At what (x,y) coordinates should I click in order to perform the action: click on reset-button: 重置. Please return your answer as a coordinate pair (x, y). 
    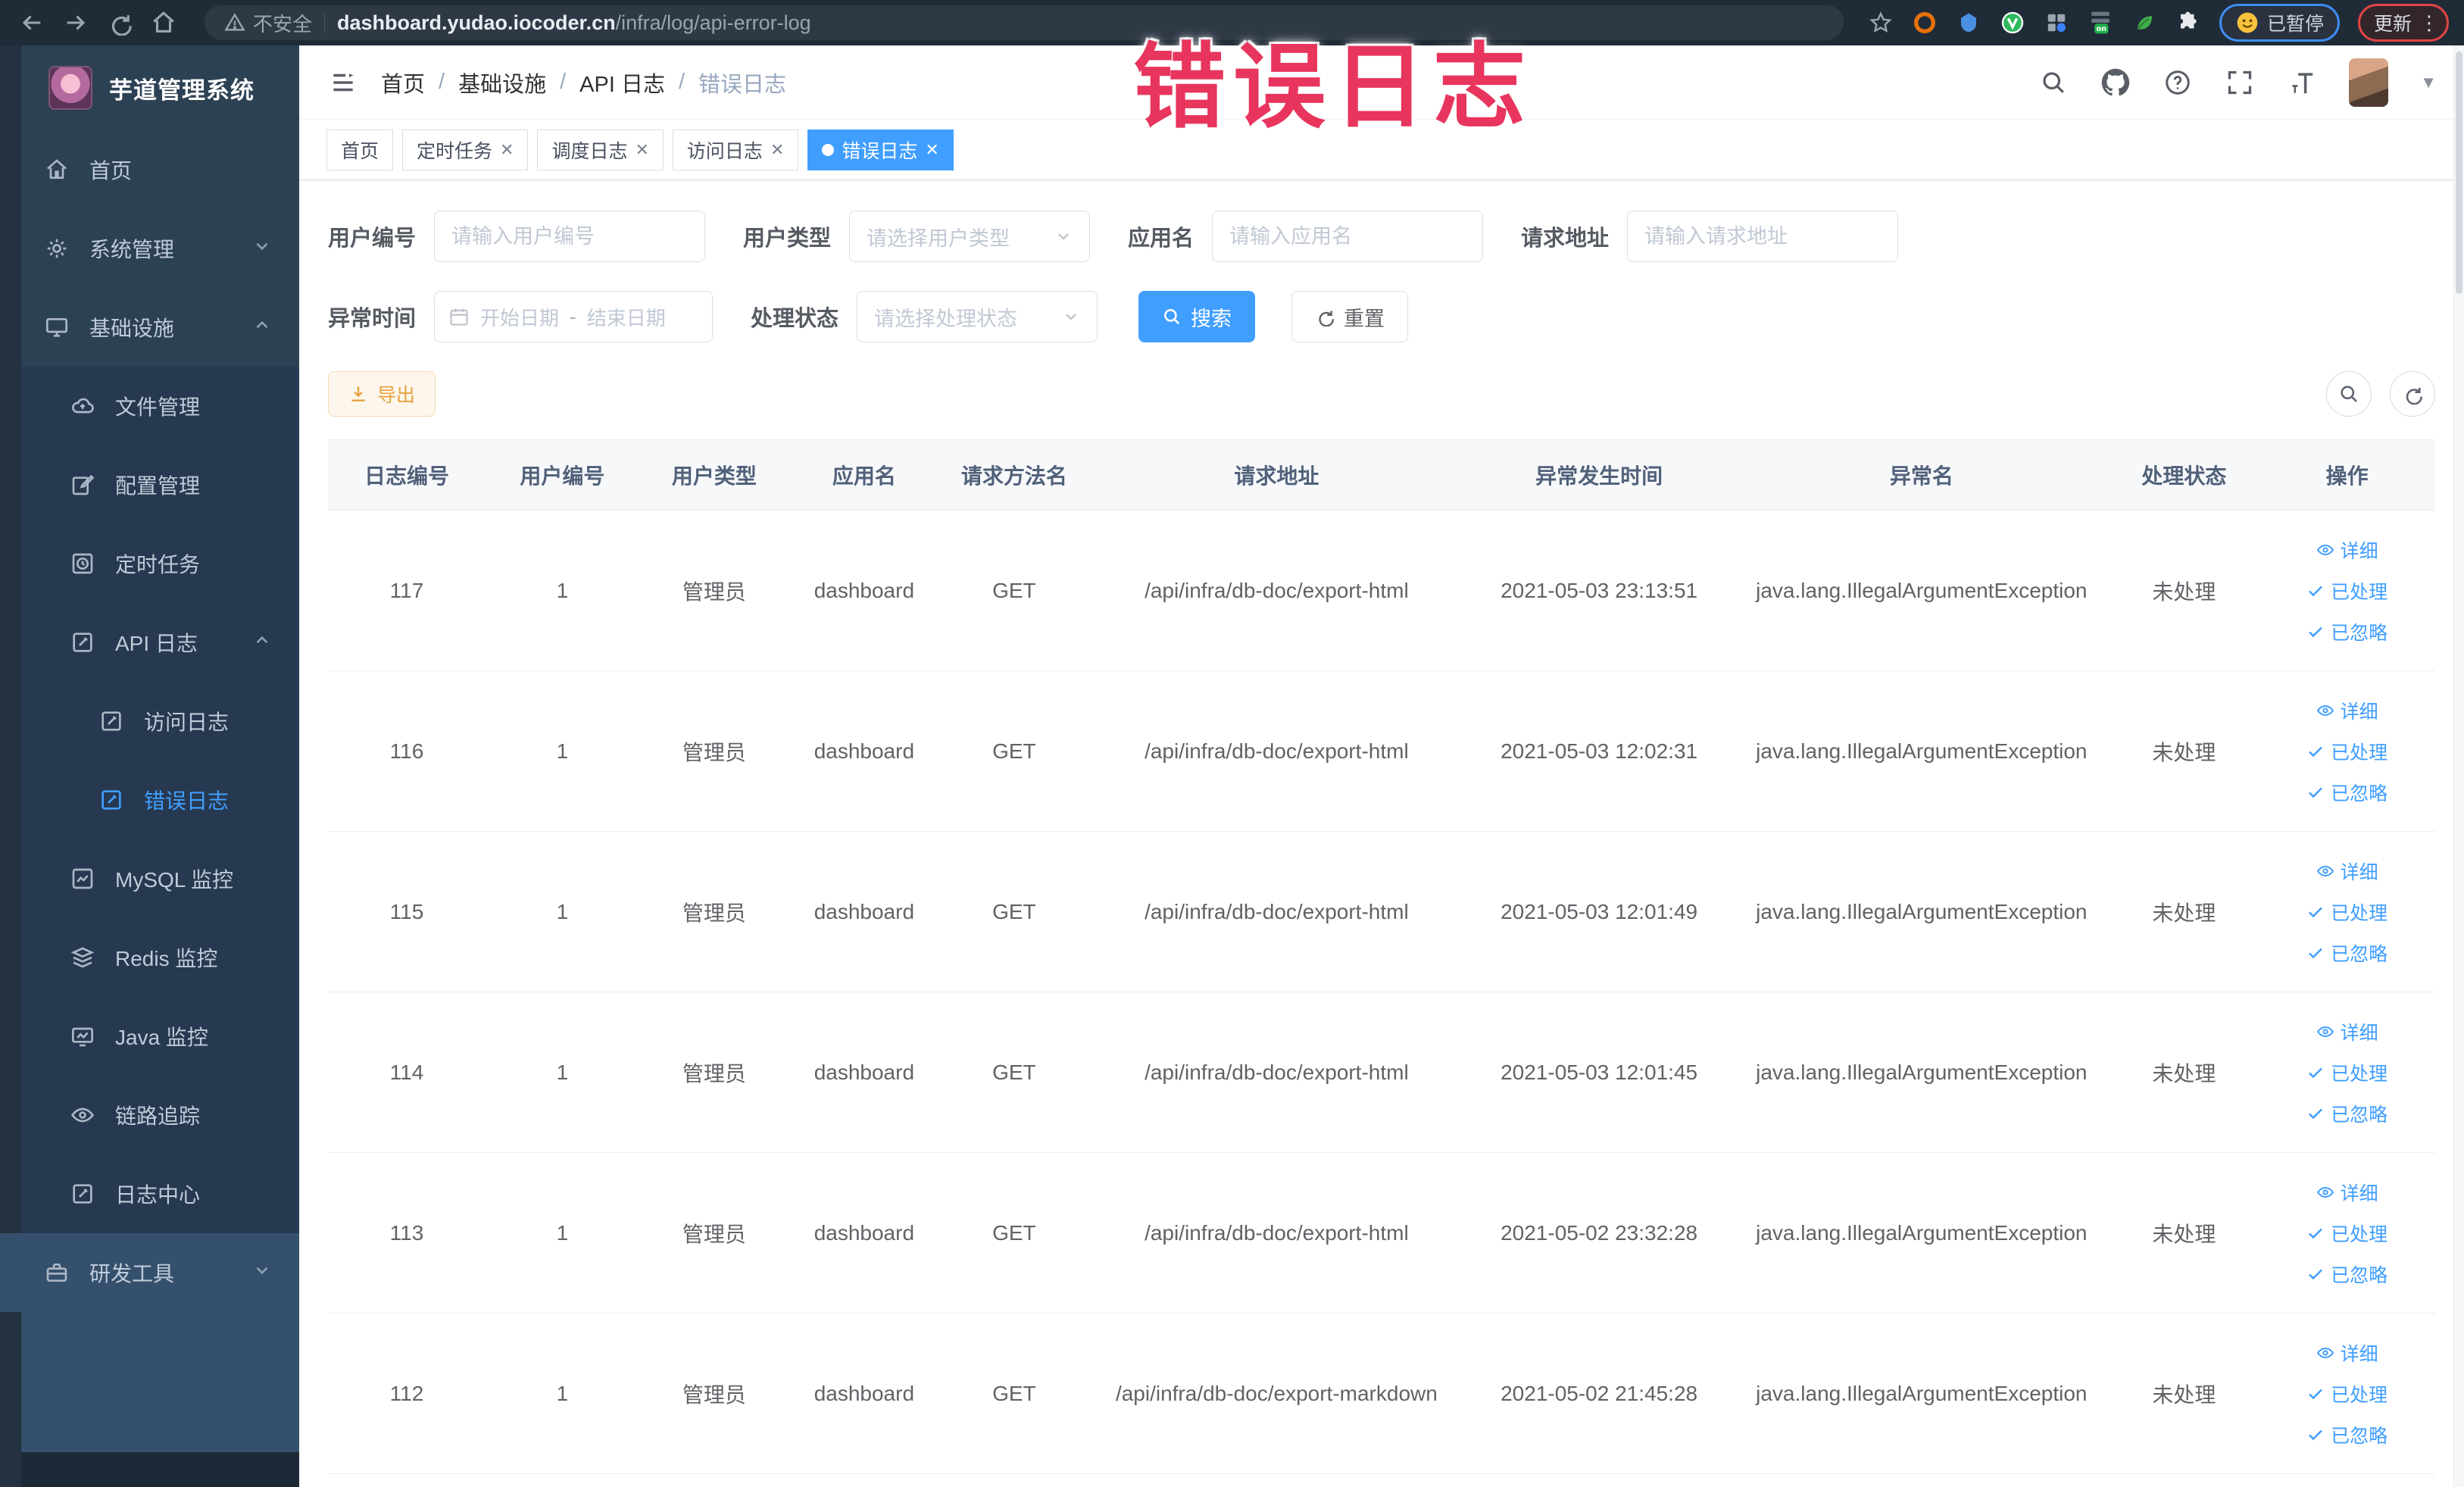
    Looking at the image, I should click on (1350, 316).